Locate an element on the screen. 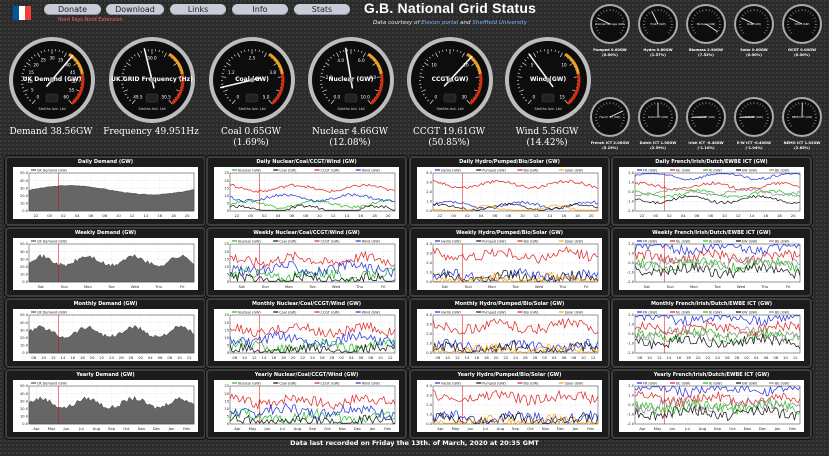 Image resolution: width=829 pixels, height=456 pixels. gauge-readout: Demand 38.56GW is located at coordinates (53, 132).